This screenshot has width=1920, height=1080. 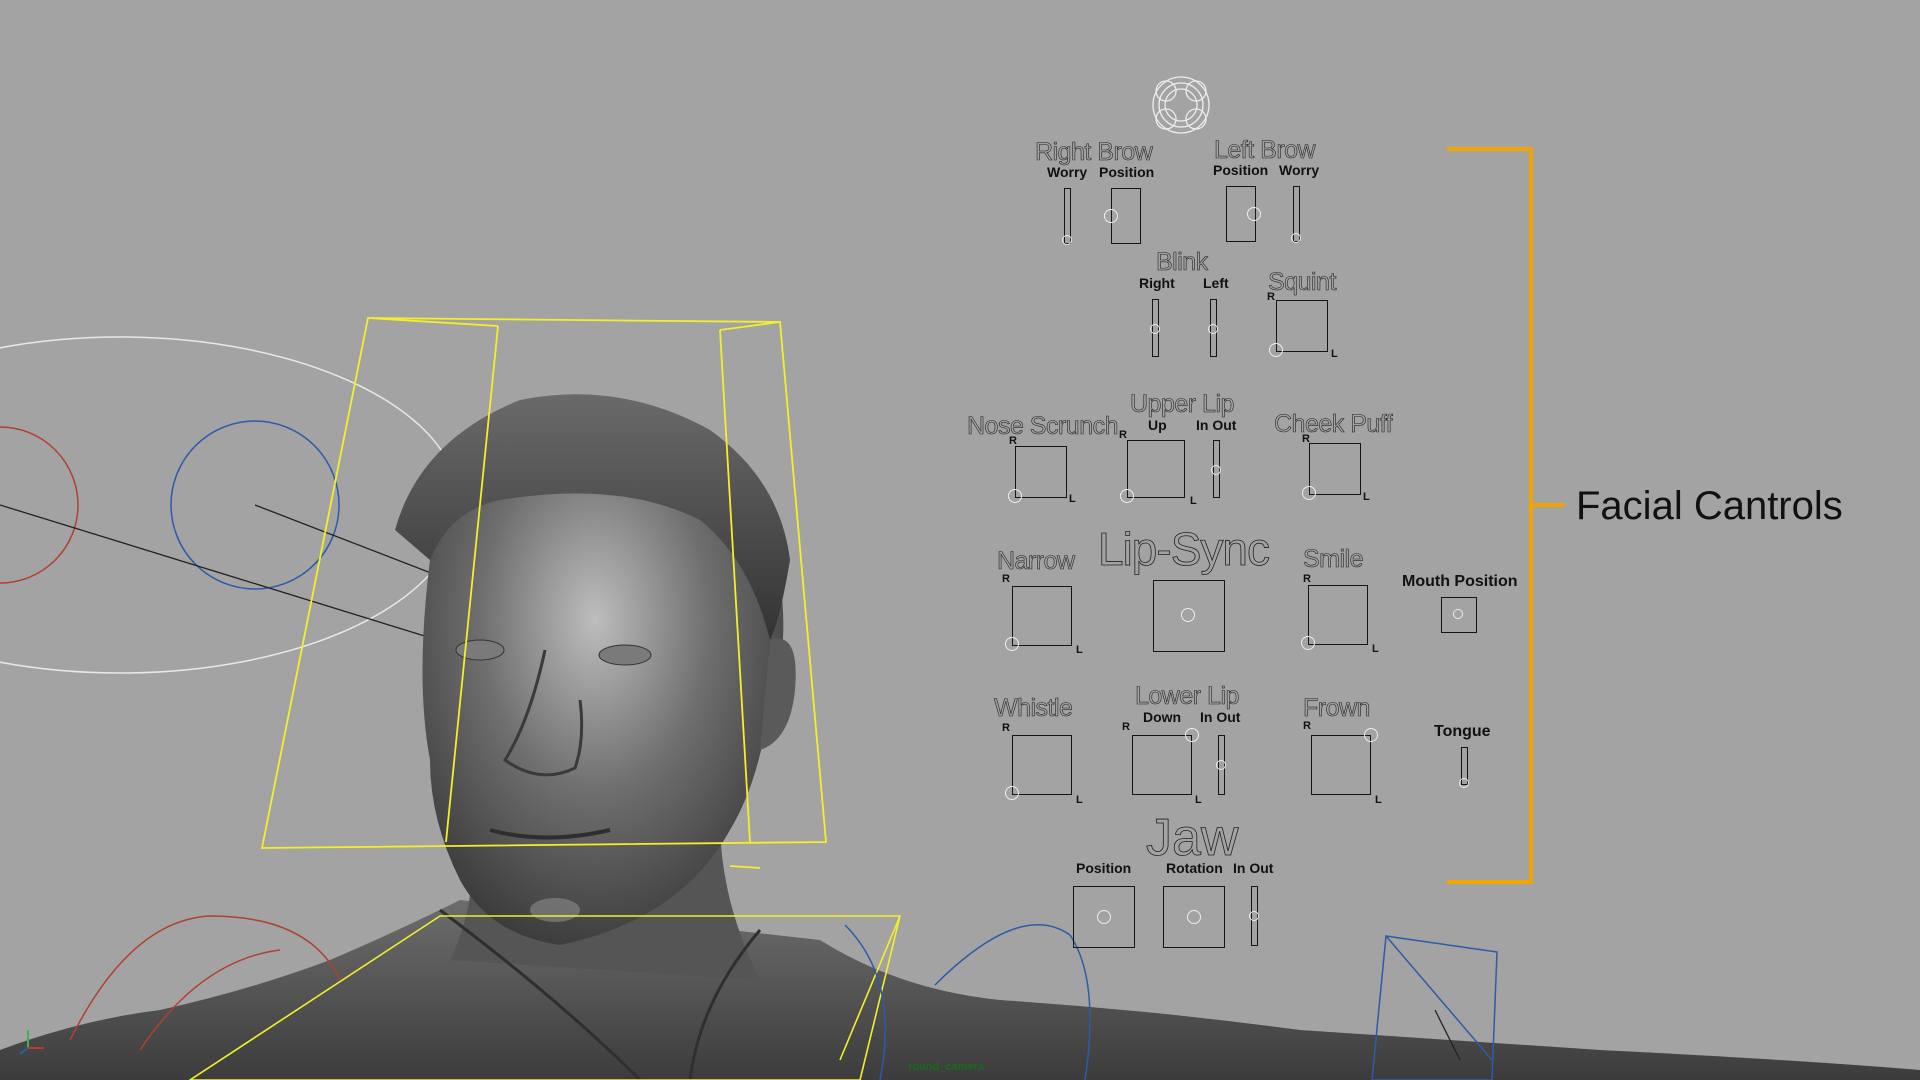 I want to click on jaw-rotation-label: Rotation, so click(x=1194, y=868).